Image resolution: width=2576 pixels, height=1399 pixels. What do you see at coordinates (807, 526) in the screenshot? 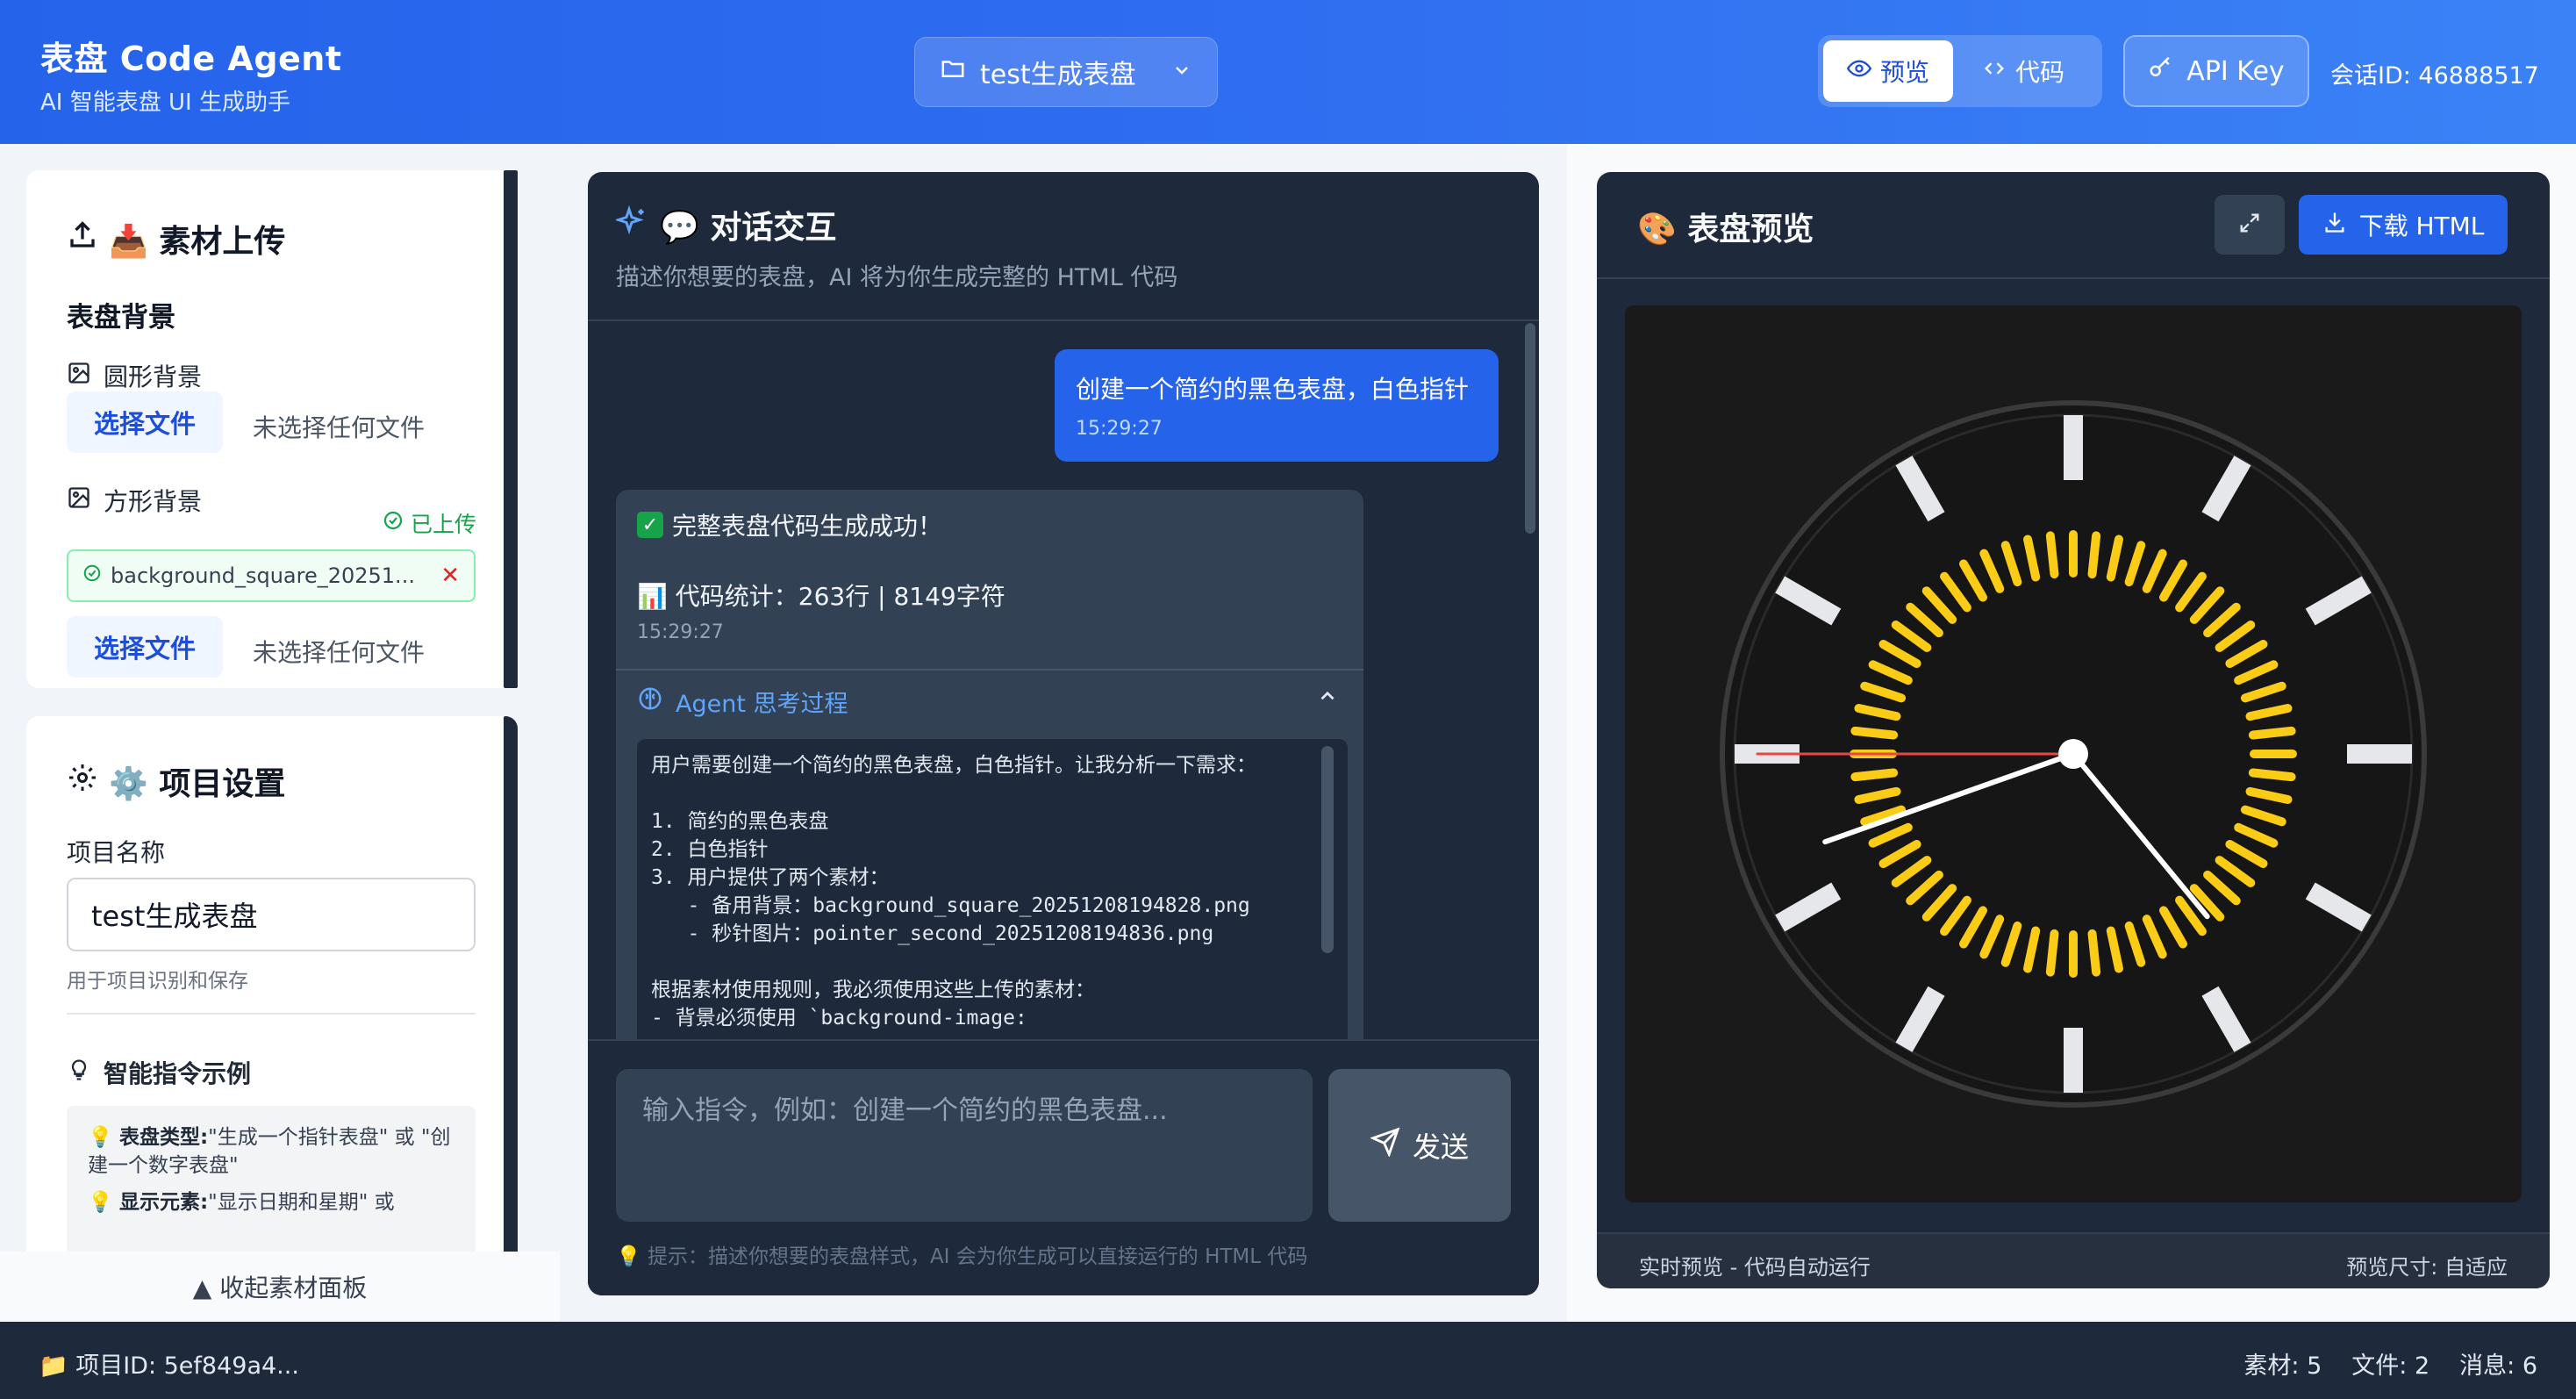
I see `success-text: 完整表盘代码生成成功！` at bounding box center [807, 526].